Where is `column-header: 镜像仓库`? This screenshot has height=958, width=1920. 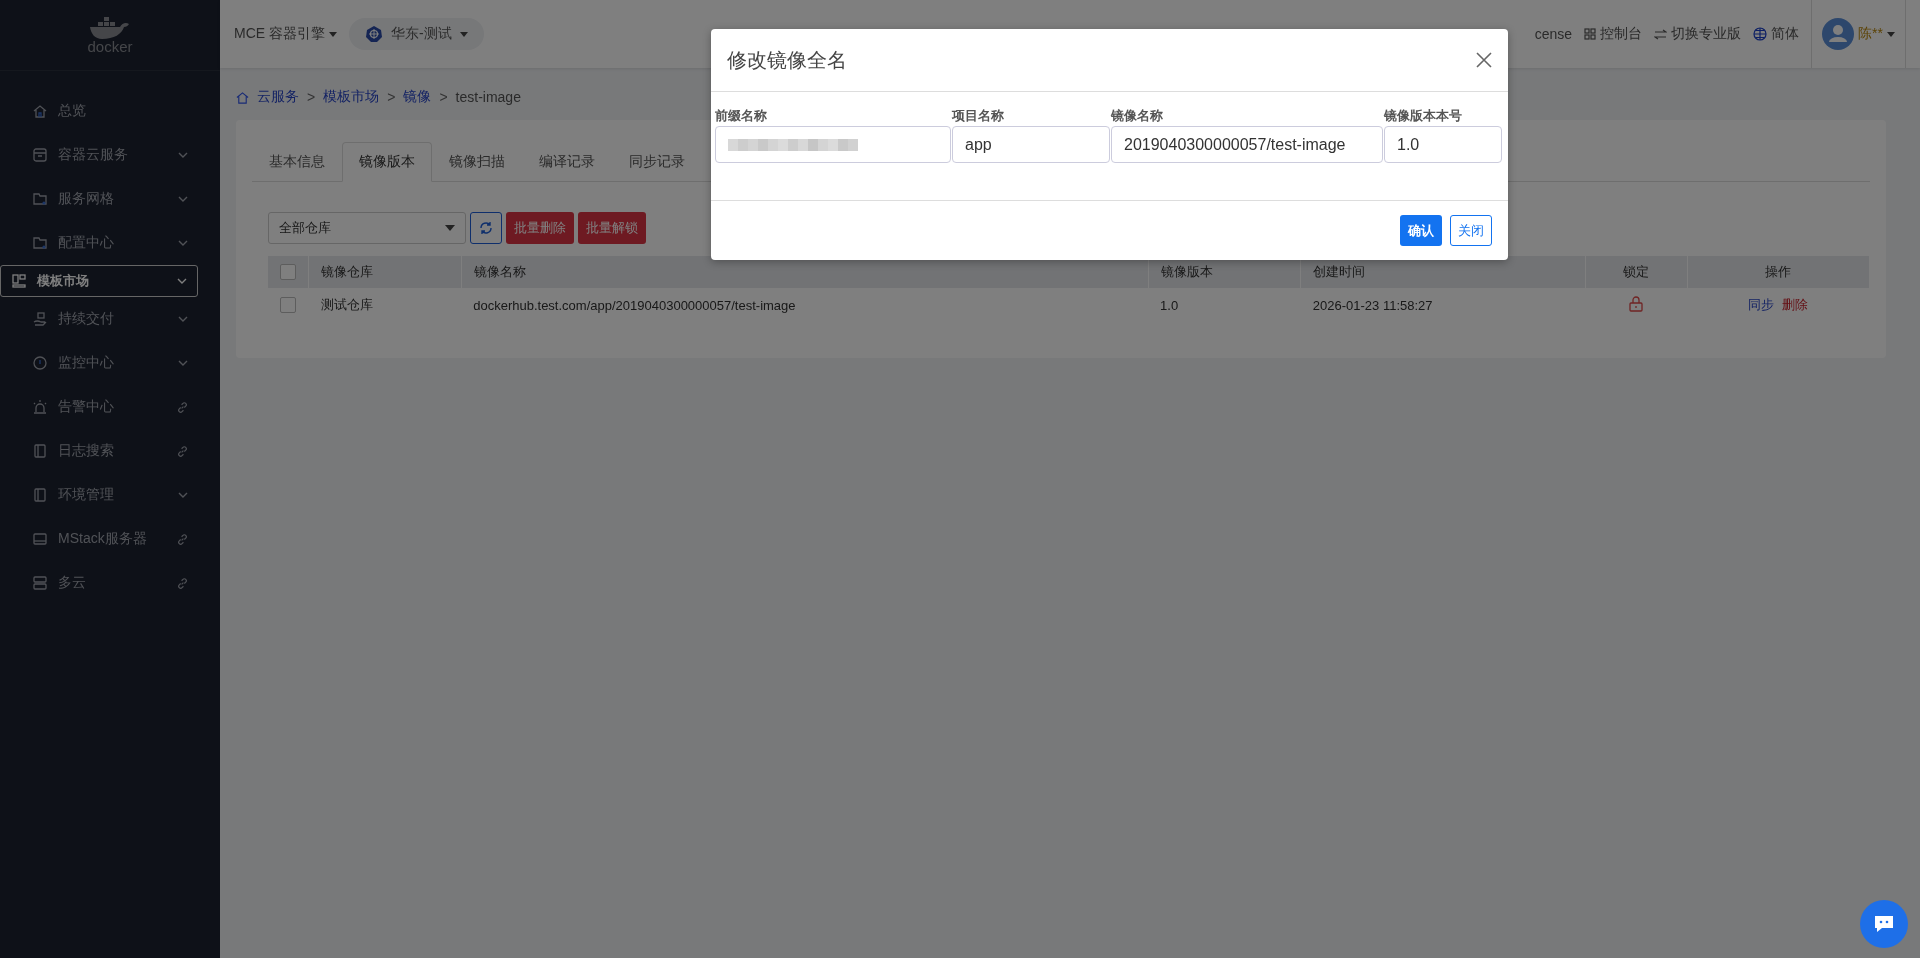 column-header: 镜像仓库 is located at coordinates (385, 272).